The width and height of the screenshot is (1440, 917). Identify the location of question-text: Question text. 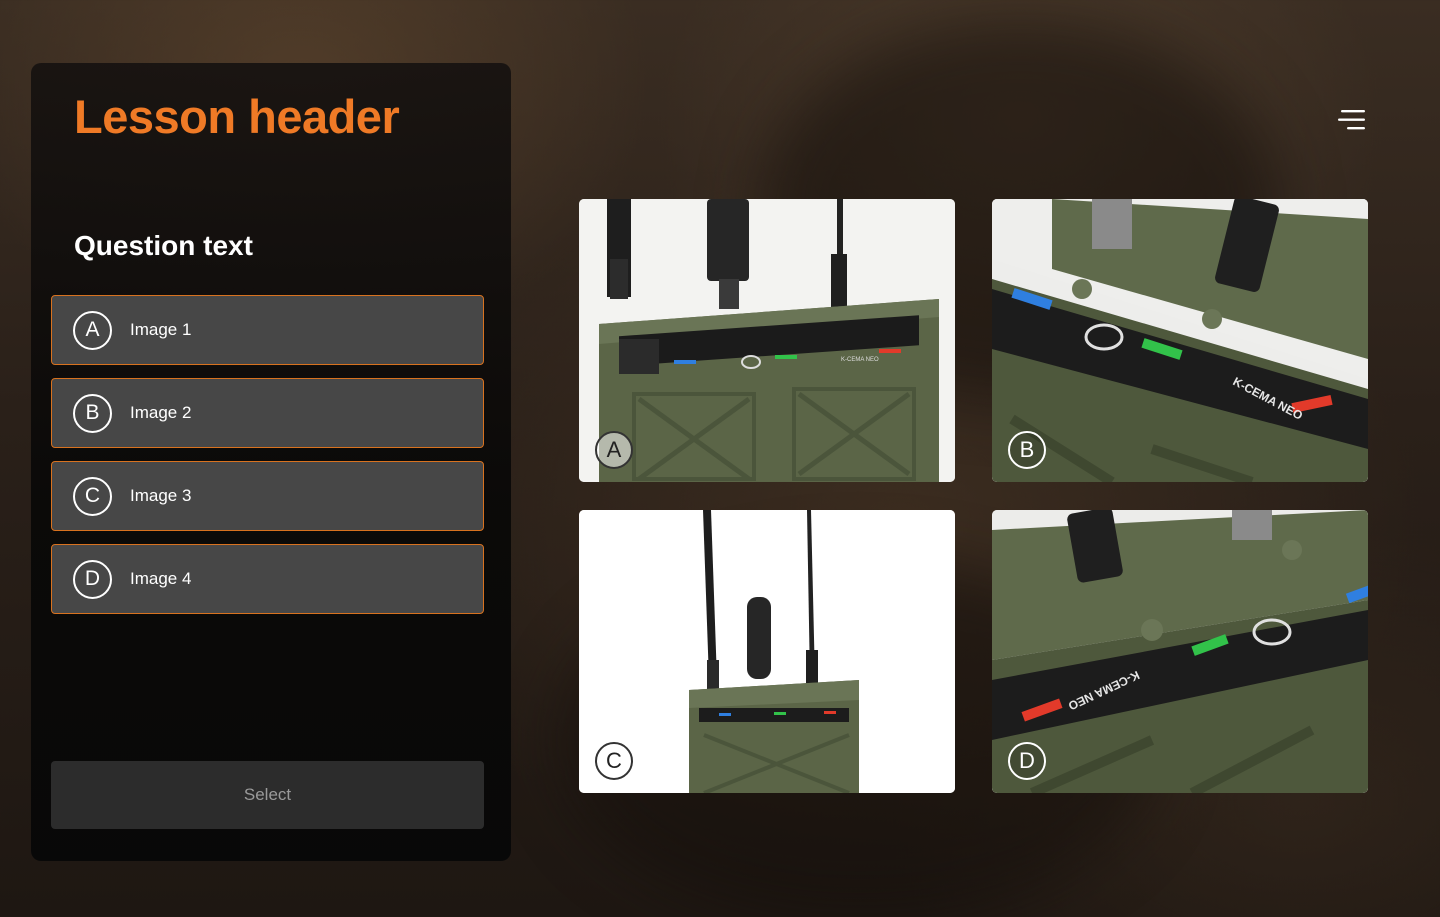
(163, 245).